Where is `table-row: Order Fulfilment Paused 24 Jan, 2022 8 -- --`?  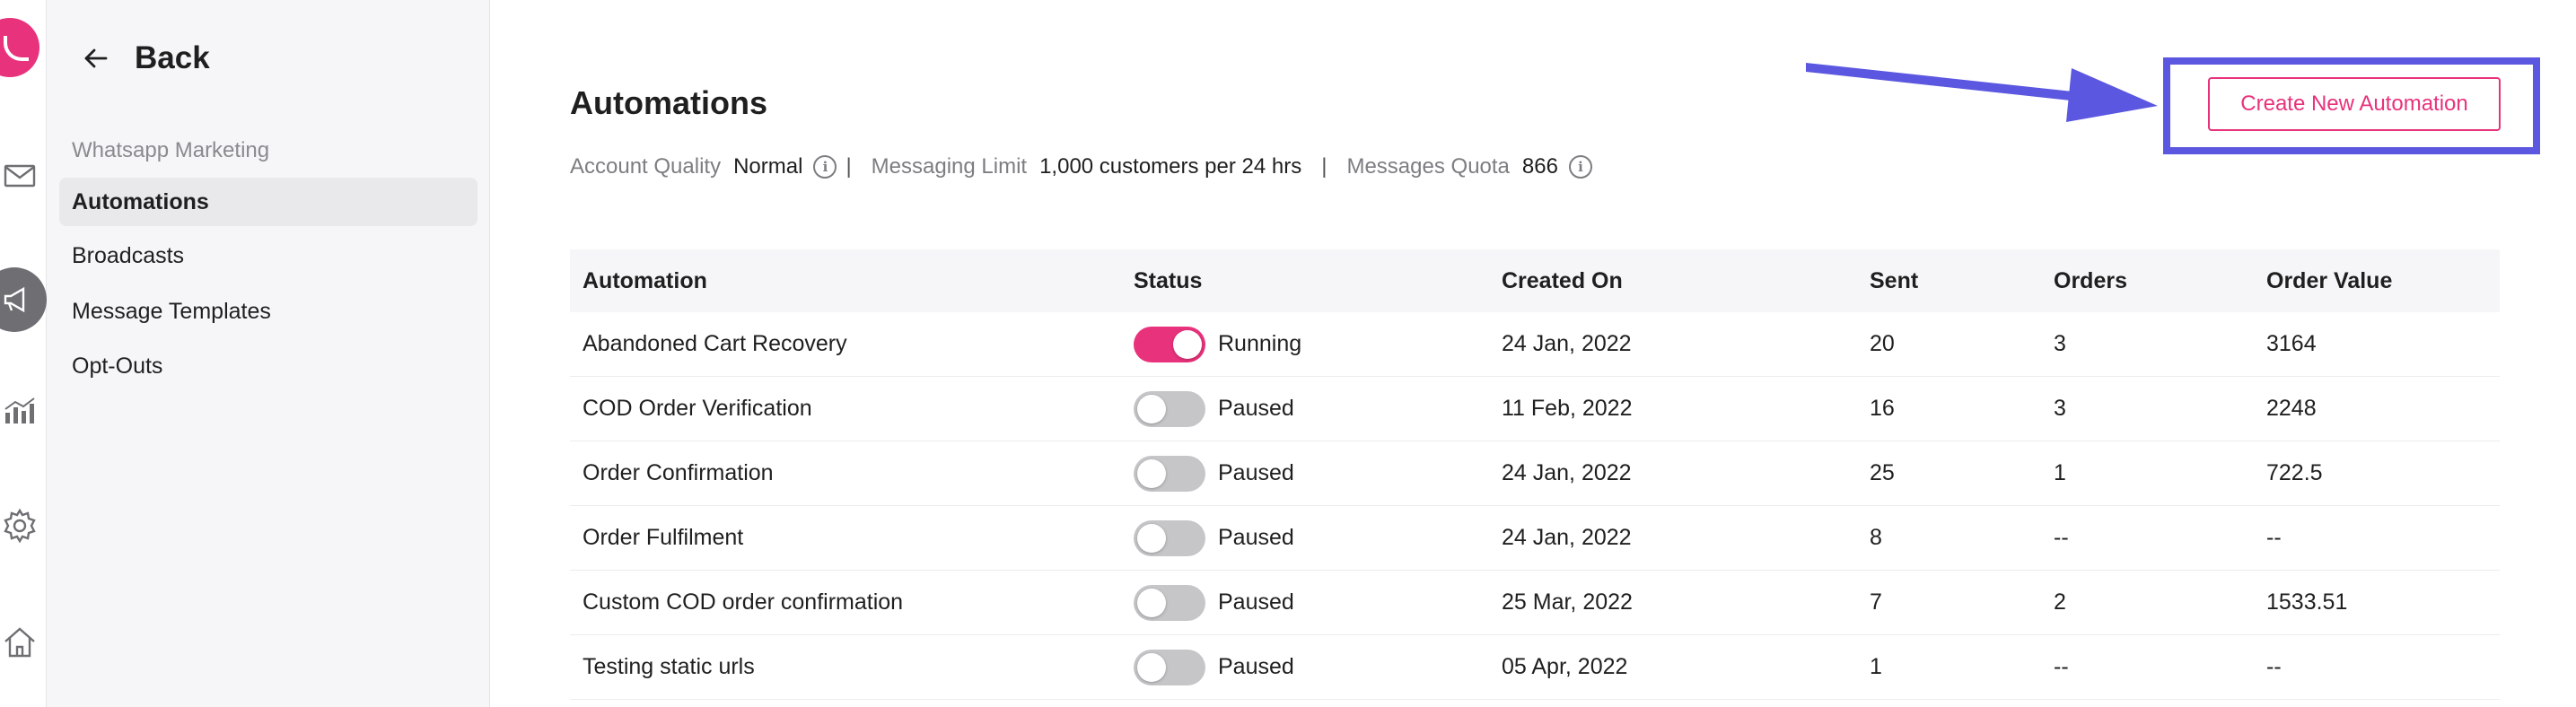
table-row: Order Fulfilment Paused 24 Jan, 2022 8 -- -- is located at coordinates (1535, 538).